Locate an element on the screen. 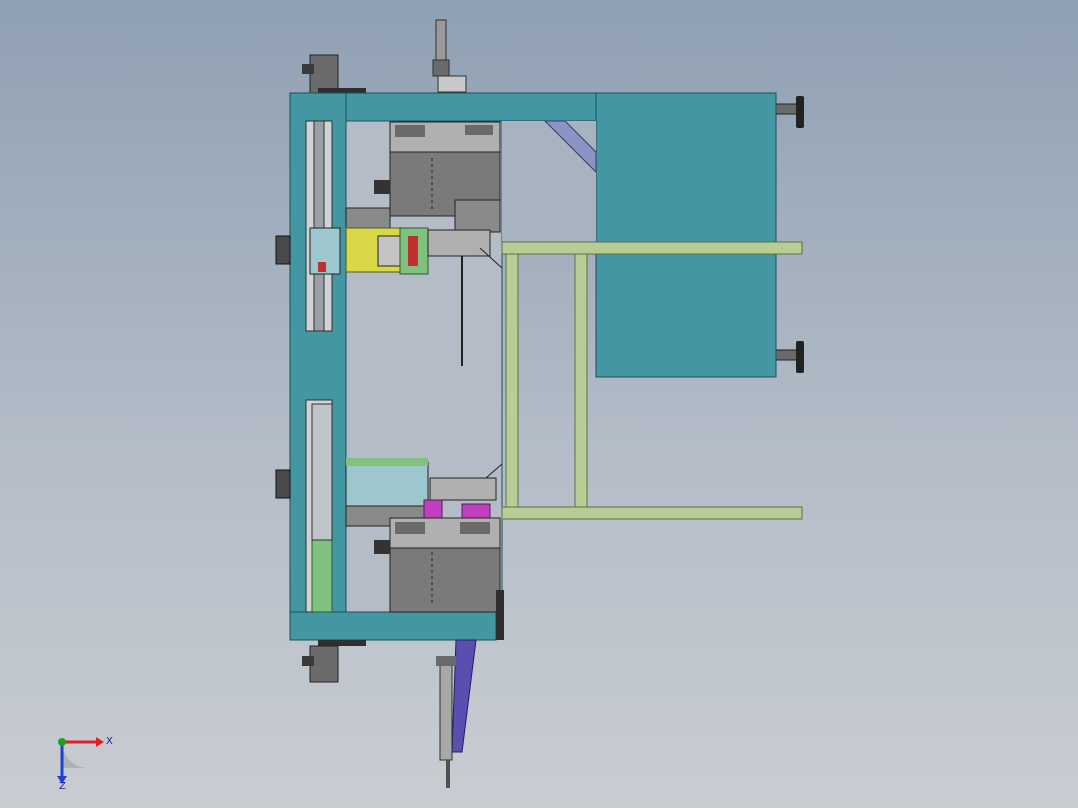  triad-shadow is located at coordinates (75, 755).